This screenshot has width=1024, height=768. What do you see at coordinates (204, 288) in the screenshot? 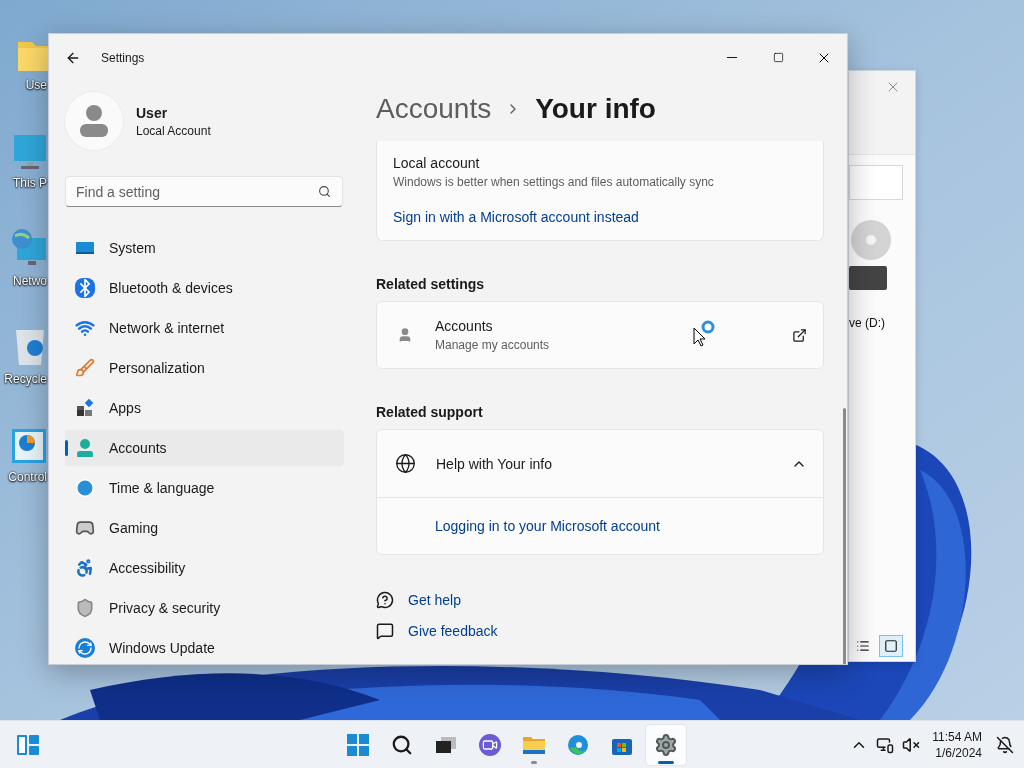
I see `nav-item: Bluetooth & devices` at bounding box center [204, 288].